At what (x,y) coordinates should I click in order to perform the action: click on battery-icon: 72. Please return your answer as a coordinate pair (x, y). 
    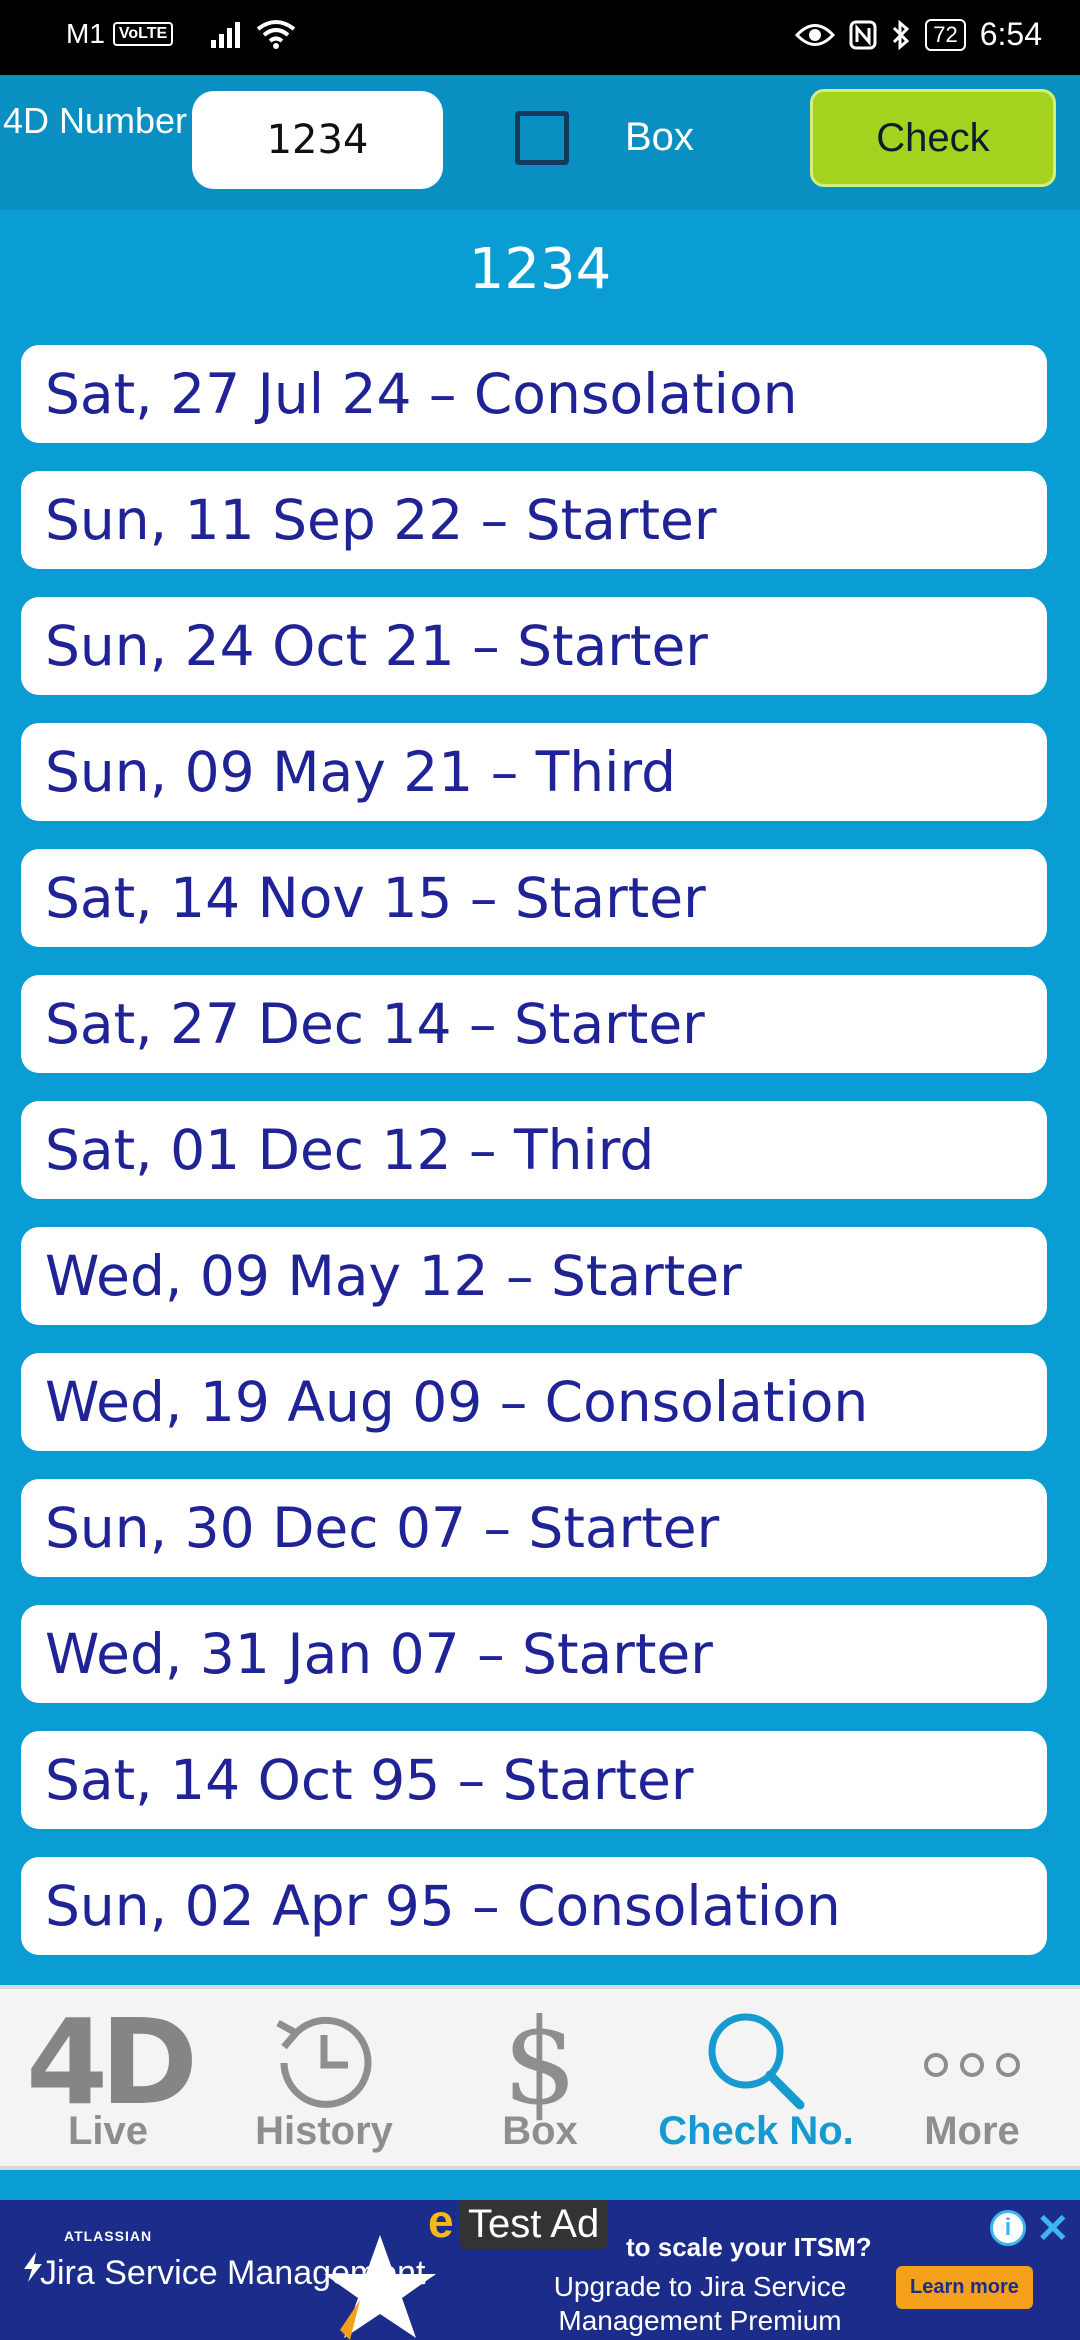
    Looking at the image, I should click on (945, 34).